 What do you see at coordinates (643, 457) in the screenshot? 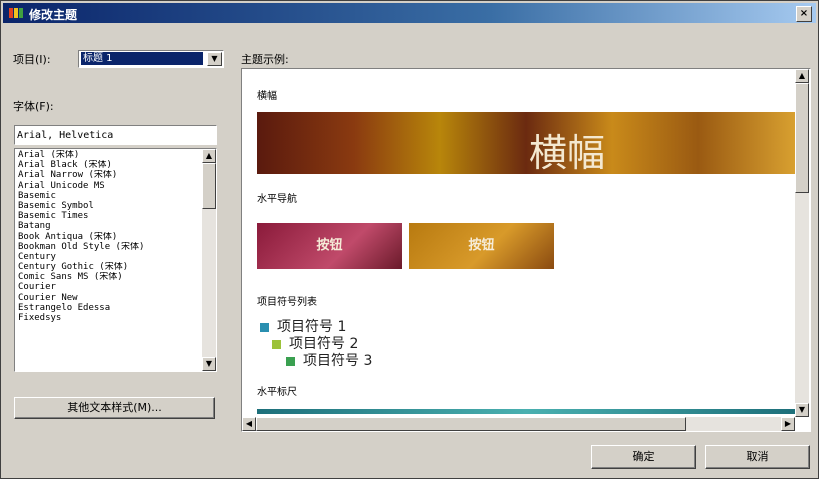
I see `ok-button: 确定` at bounding box center [643, 457].